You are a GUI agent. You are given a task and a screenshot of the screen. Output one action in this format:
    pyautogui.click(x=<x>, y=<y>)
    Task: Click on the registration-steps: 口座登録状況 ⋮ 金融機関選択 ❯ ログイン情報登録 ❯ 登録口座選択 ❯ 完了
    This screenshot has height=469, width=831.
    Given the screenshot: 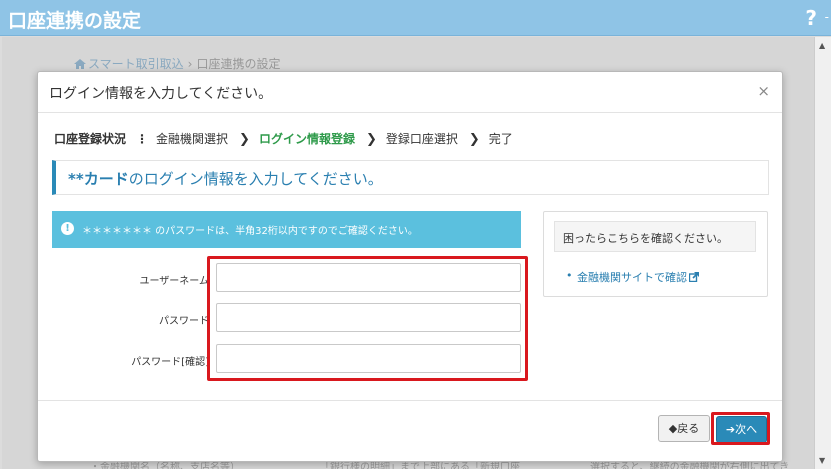 What is the action you would take?
    pyautogui.click(x=284, y=138)
    